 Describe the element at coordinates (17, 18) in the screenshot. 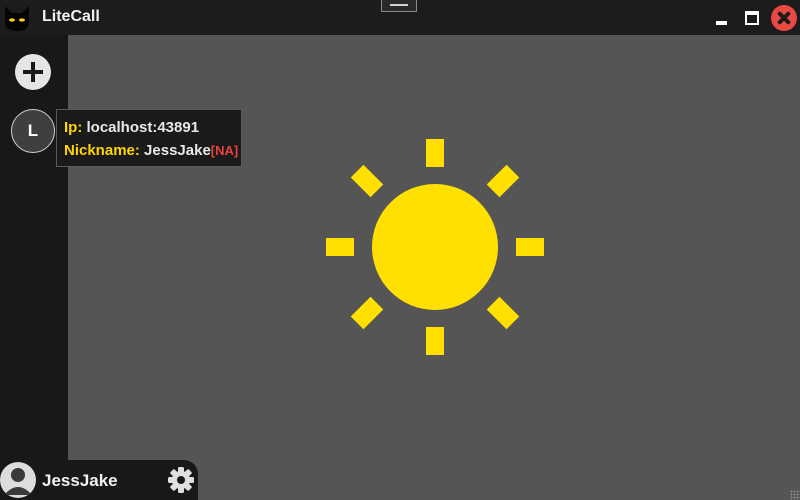

I see `cat-face-icon` at that location.